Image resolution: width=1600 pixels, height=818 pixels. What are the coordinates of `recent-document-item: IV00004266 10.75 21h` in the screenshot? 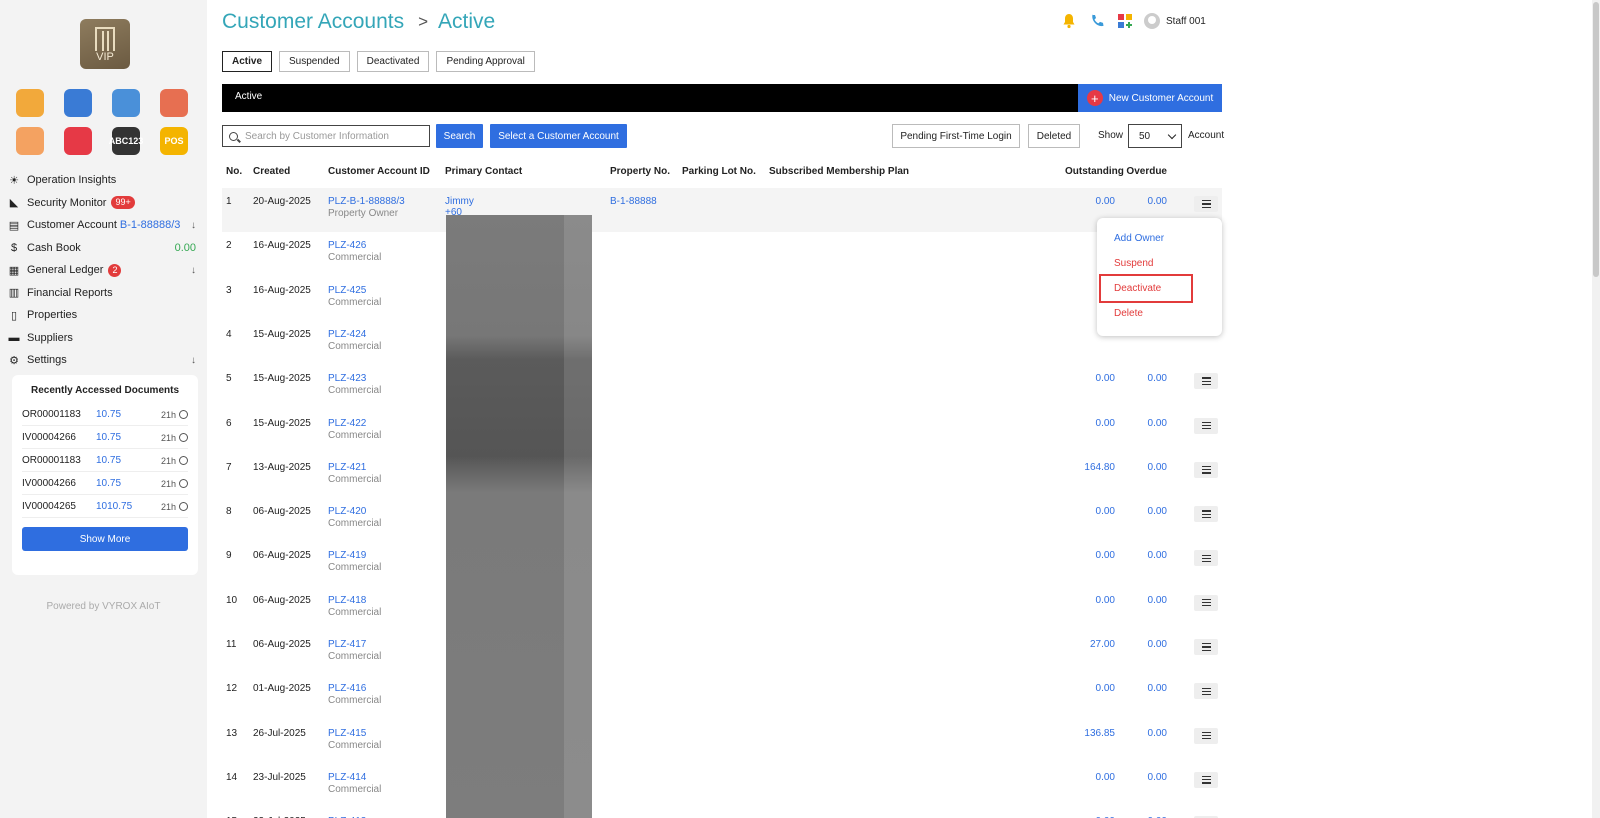 It's located at (105, 438).